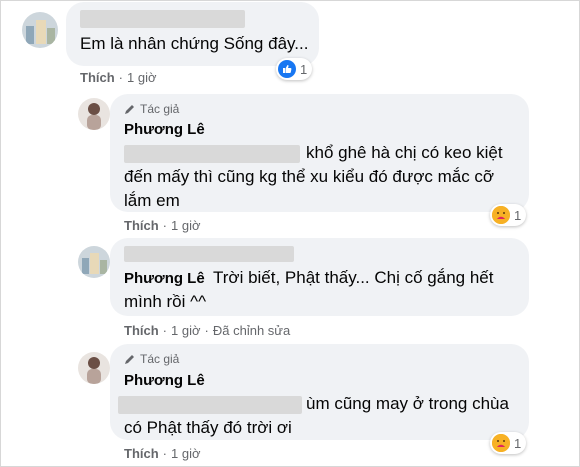 This screenshot has width=580, height=467. What do you see at coordinates (404, 152) in the screenshot?
I see `comment-text: khổ ghê hà chị có keo kiệt` at bounding box center [404, 152].